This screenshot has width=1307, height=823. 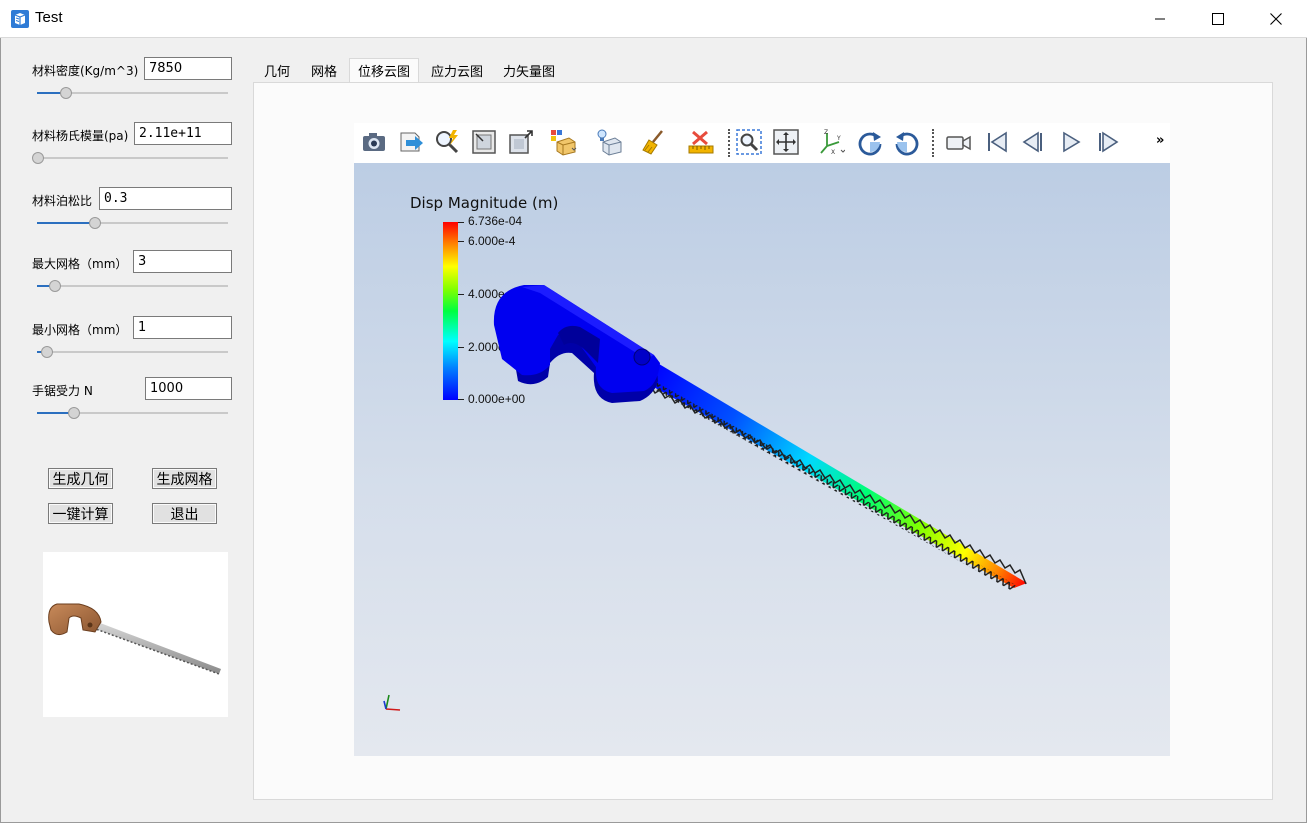 What do you see at coordinates (188, 68) in the screenshot?
I see `density-input` at bounding box center [188, 68].